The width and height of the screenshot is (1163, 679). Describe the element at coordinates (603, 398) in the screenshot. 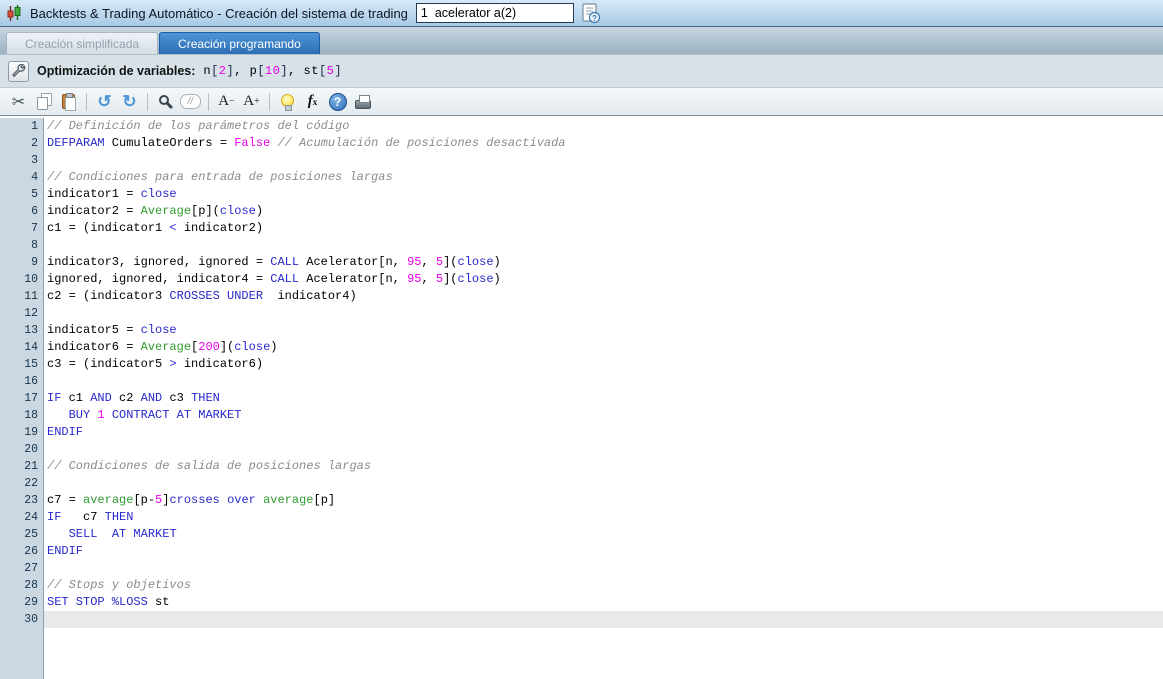

I see `code-line: IF c1 AND c2 AND c3 THEN` at that location.